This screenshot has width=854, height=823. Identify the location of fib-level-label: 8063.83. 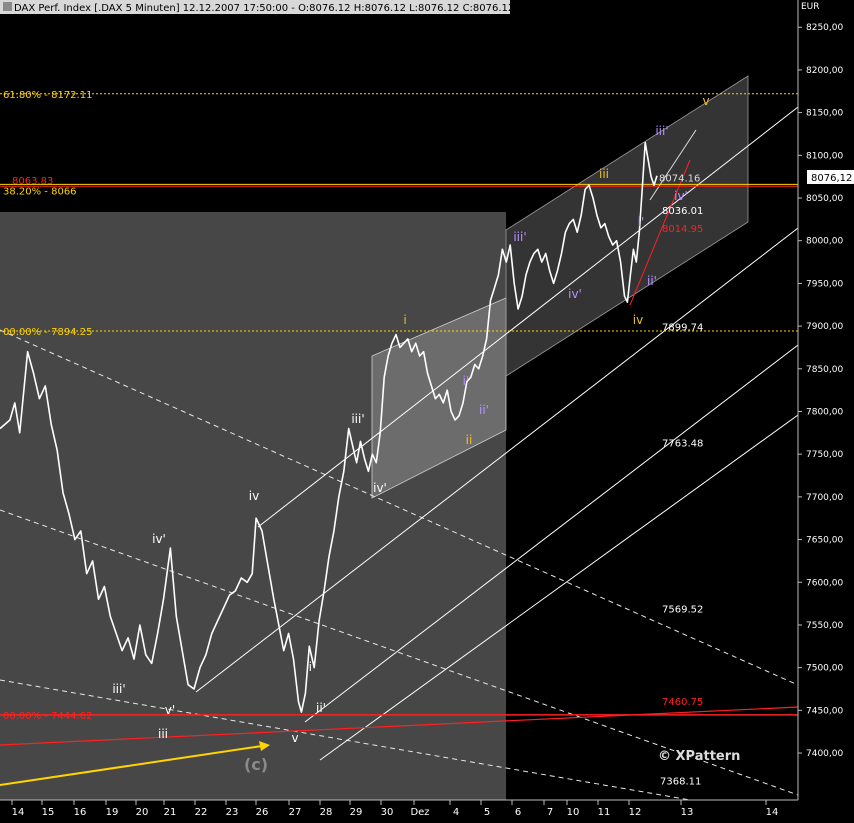
(32, 181).